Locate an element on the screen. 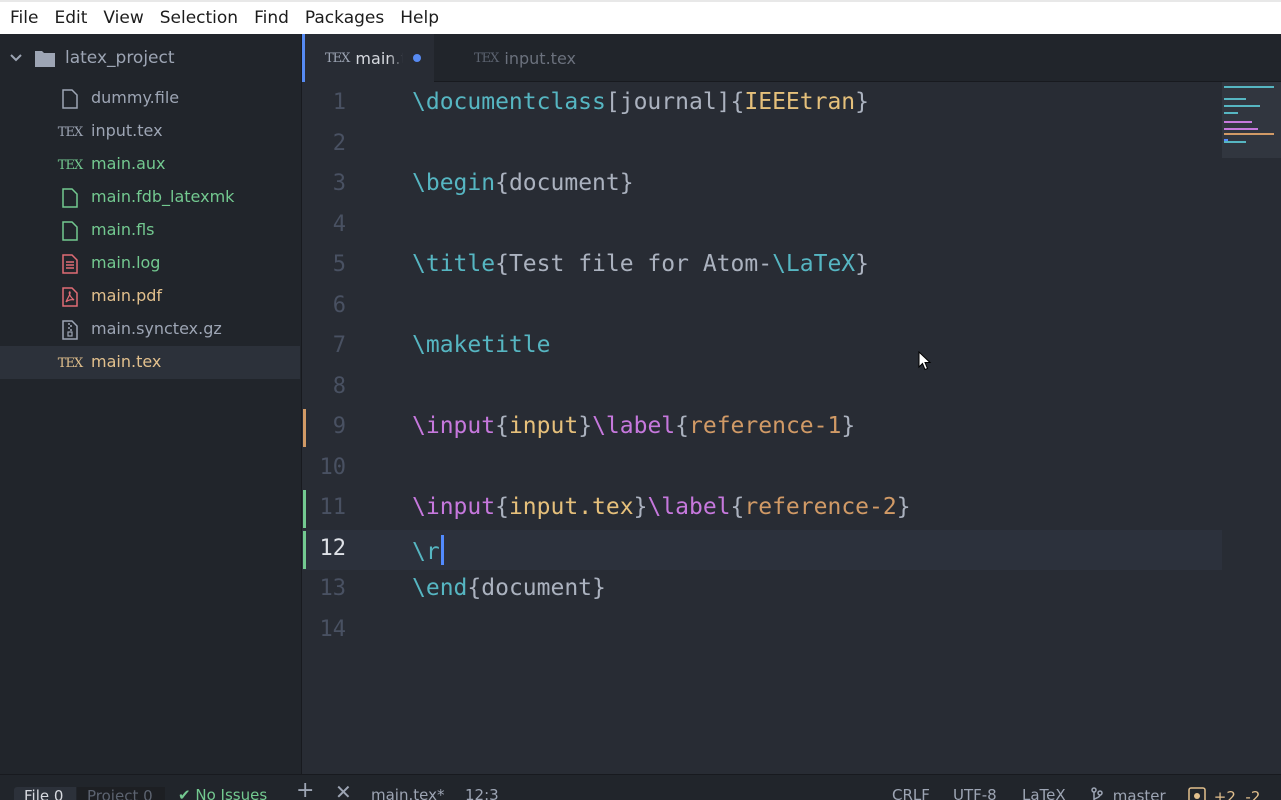  git-diff-status: +2, -2 is located at coordinates (1224, 793).